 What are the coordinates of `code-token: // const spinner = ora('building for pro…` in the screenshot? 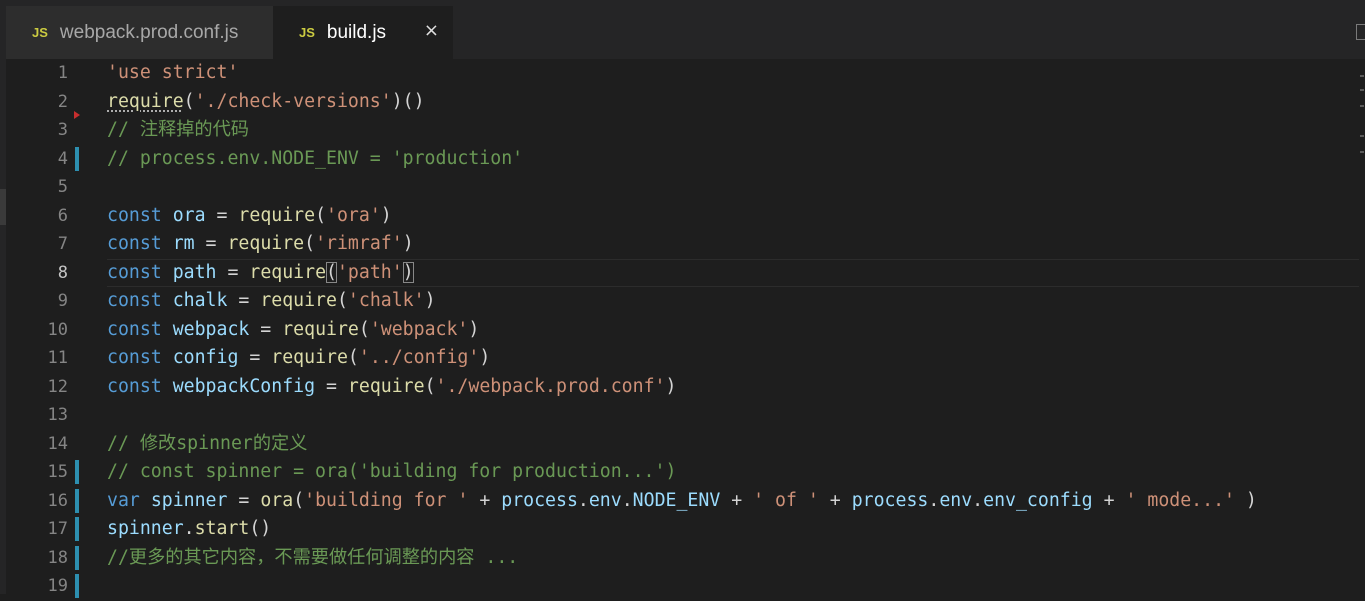 It's located at (392, 471).